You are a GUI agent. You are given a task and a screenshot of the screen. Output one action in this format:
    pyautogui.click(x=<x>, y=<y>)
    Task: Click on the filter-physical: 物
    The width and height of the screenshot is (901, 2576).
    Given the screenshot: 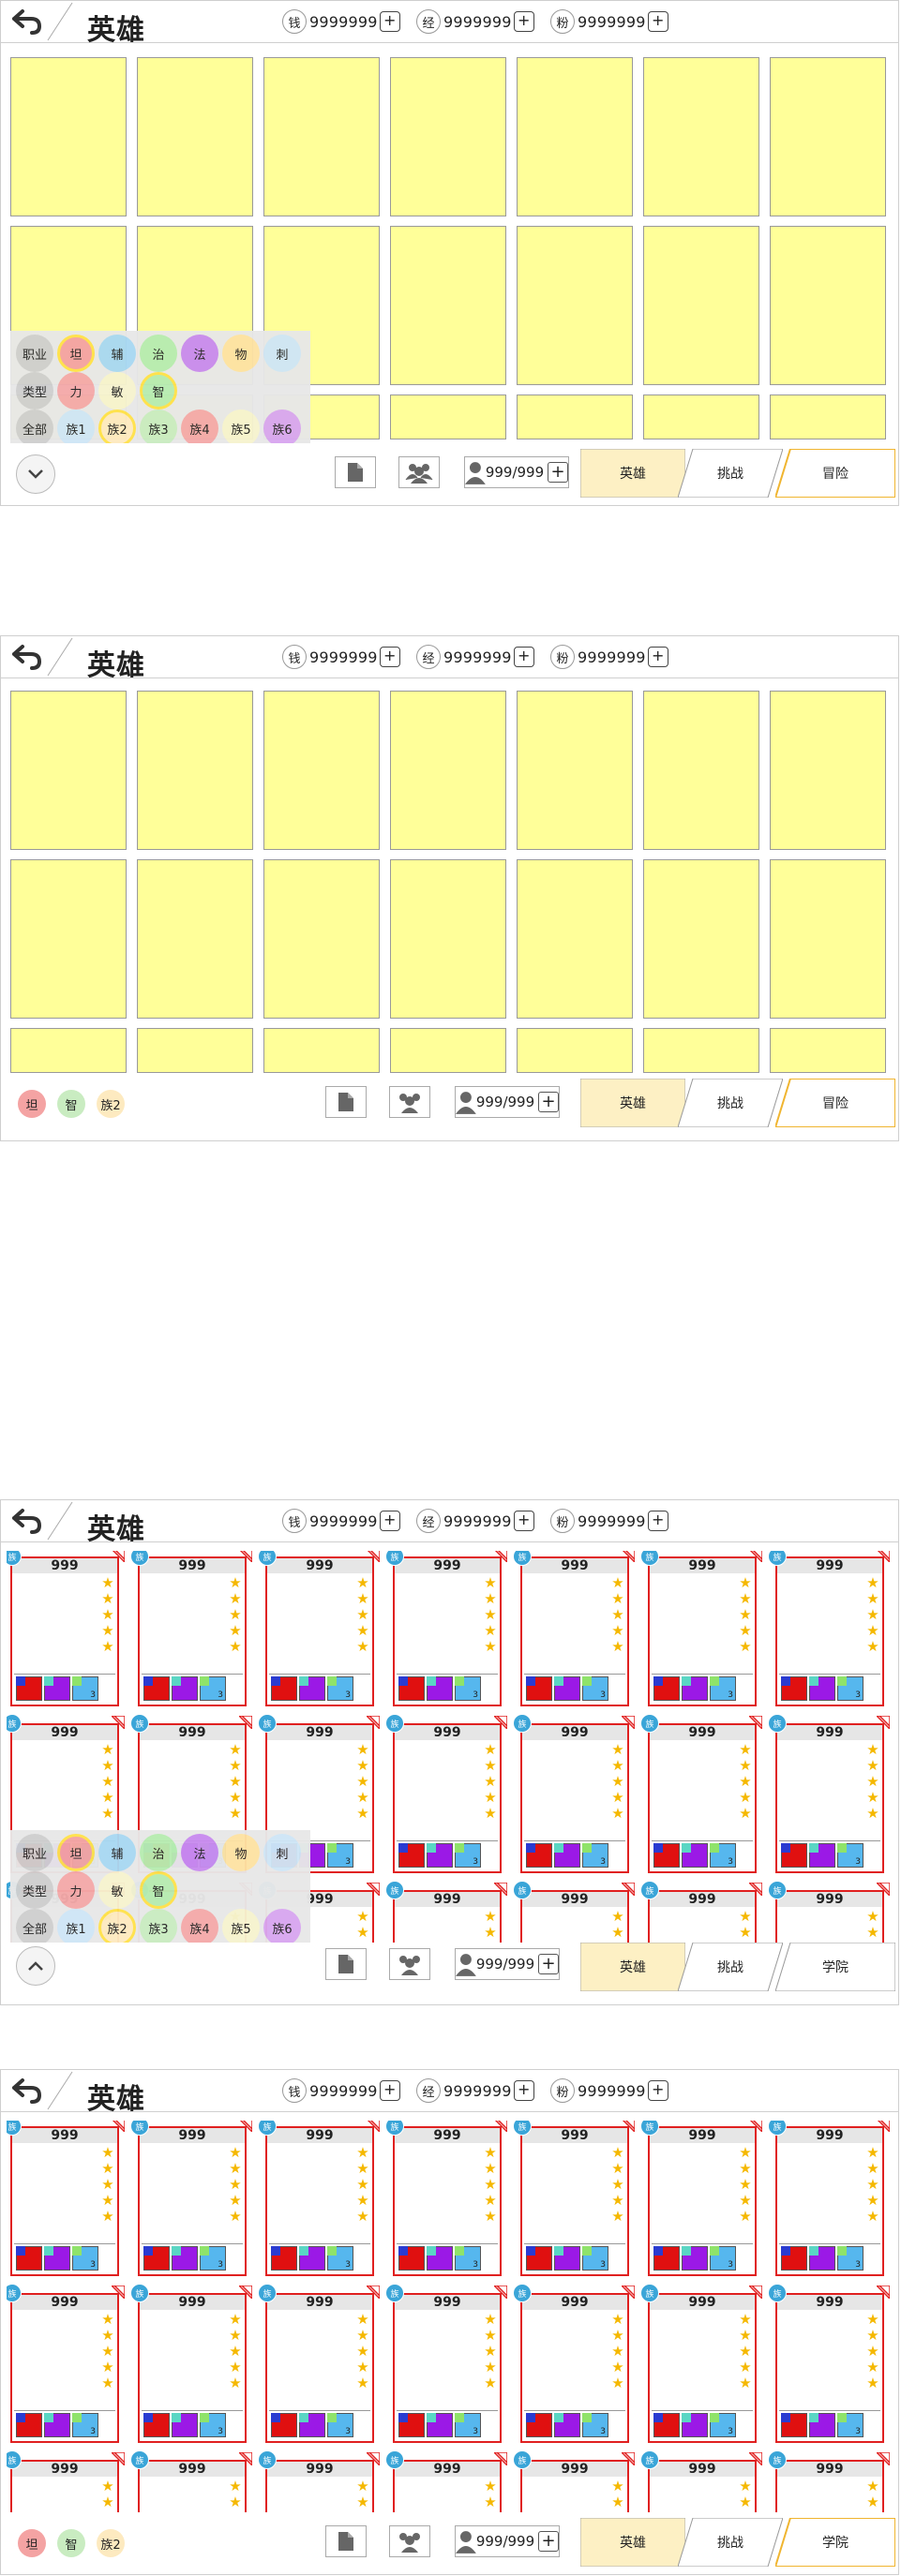 What is the action you would take?
    pyautogui.click(x=241, y=1852)
    